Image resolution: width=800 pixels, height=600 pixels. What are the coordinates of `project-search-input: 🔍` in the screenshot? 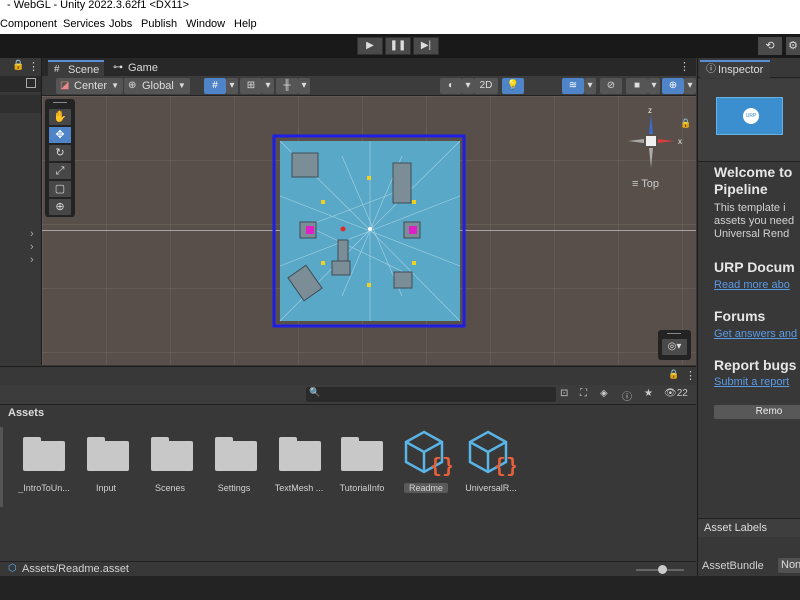 It's located at (431, 394).